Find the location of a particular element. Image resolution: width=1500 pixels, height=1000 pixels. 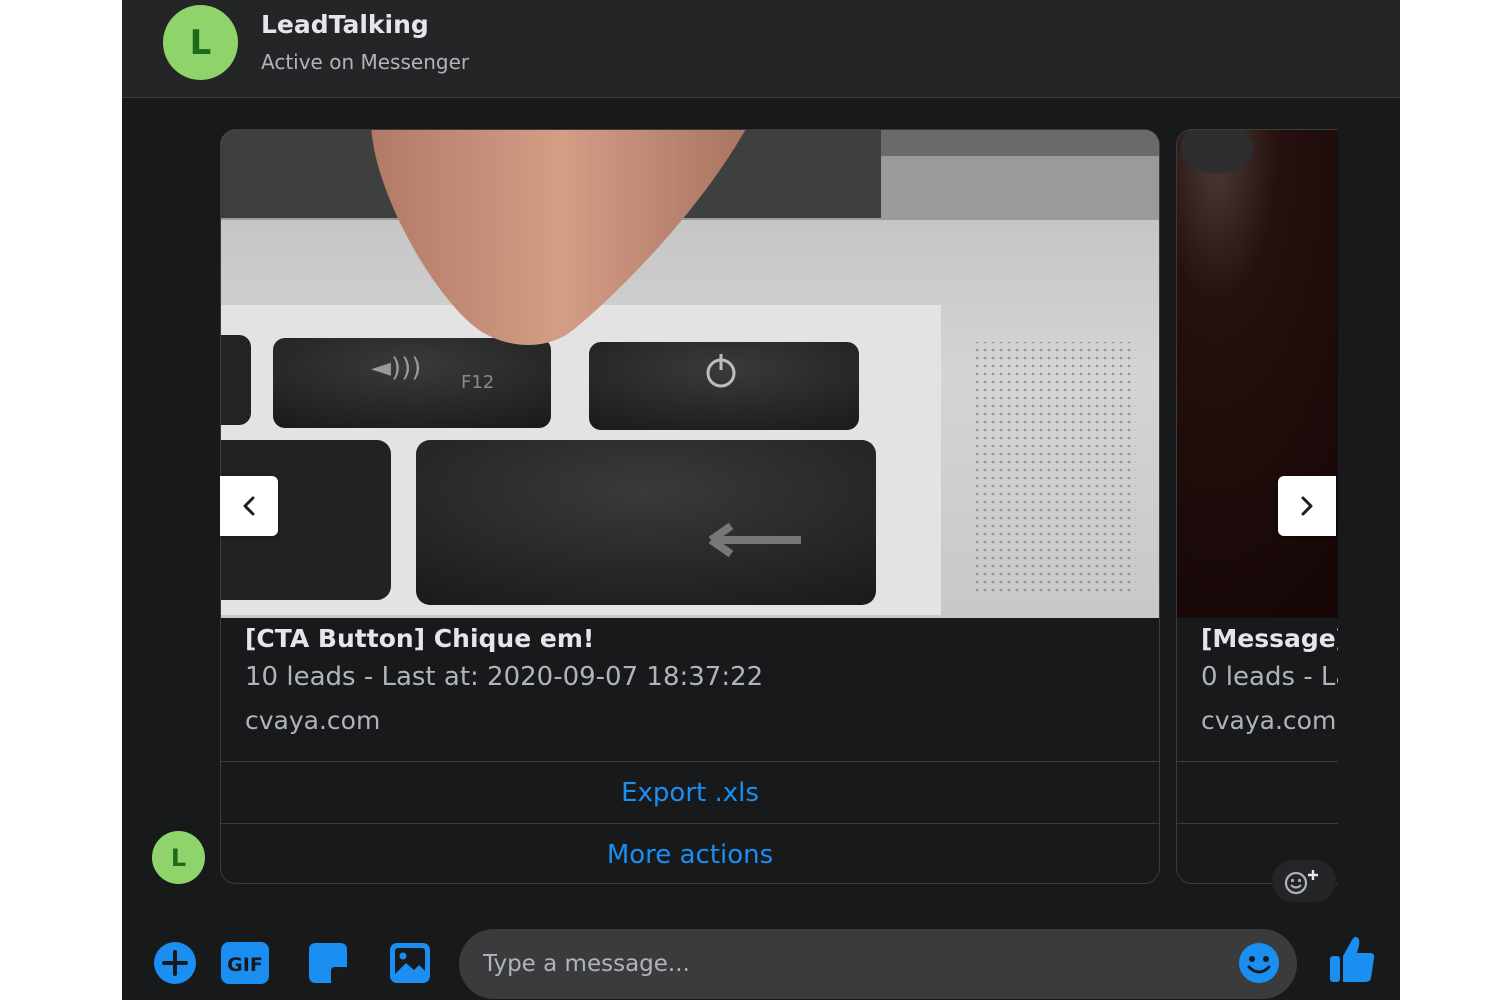

thumbs-up-icon is located at coordinates (1352, 959).